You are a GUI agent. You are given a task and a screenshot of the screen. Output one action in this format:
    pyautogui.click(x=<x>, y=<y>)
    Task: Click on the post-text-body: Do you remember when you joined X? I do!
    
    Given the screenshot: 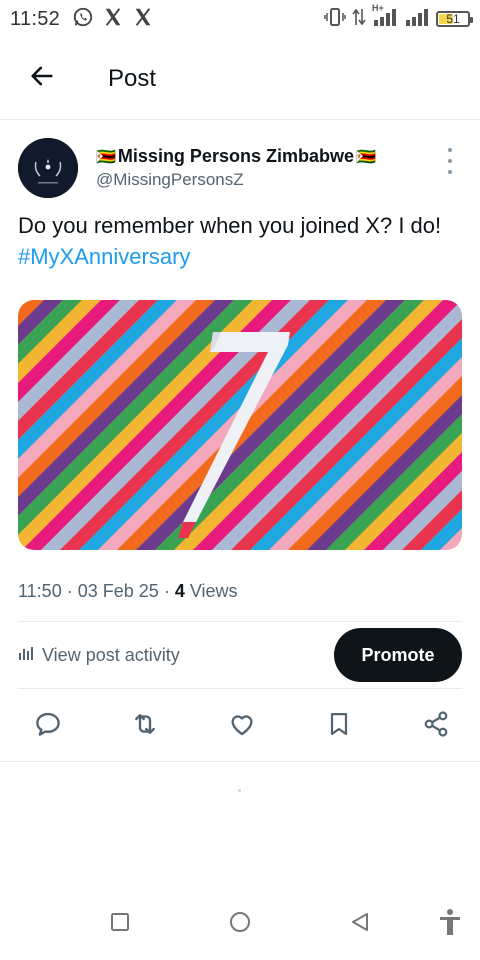 What is the action you would take?
    pyautogui.click(x=230, y=225)
    